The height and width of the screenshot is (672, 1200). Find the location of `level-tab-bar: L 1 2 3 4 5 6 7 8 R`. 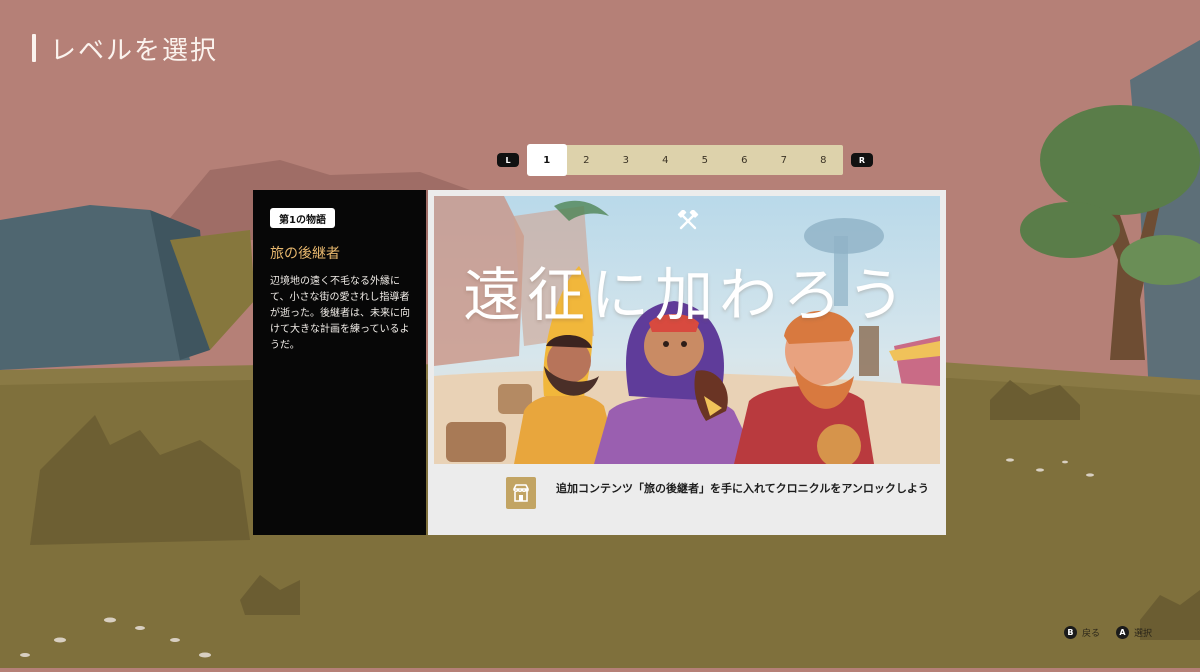

level-tab-bar: L 1 2 3 4 5 6 7 8 R is located at coordinates (685, 160).